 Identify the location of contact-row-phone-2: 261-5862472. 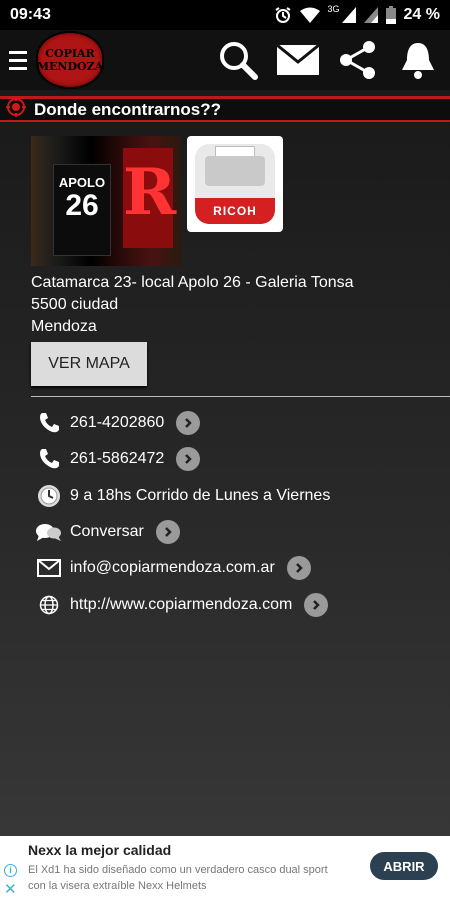
(183, 459).